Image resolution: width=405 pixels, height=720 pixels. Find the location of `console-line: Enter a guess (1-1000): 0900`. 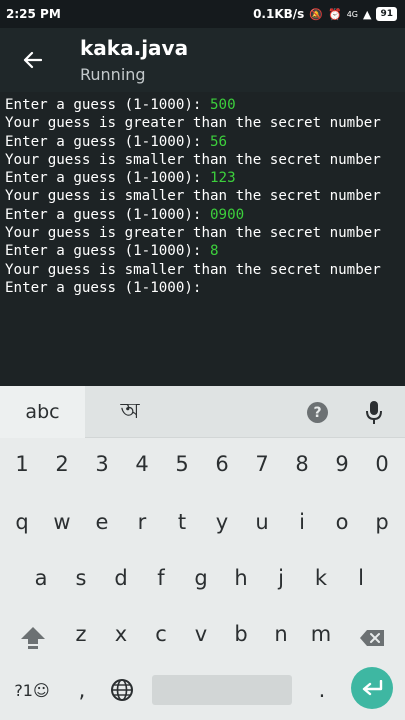

console-line: Enter a guess (1-1000): 0900 is located at coordinates (205, 215).